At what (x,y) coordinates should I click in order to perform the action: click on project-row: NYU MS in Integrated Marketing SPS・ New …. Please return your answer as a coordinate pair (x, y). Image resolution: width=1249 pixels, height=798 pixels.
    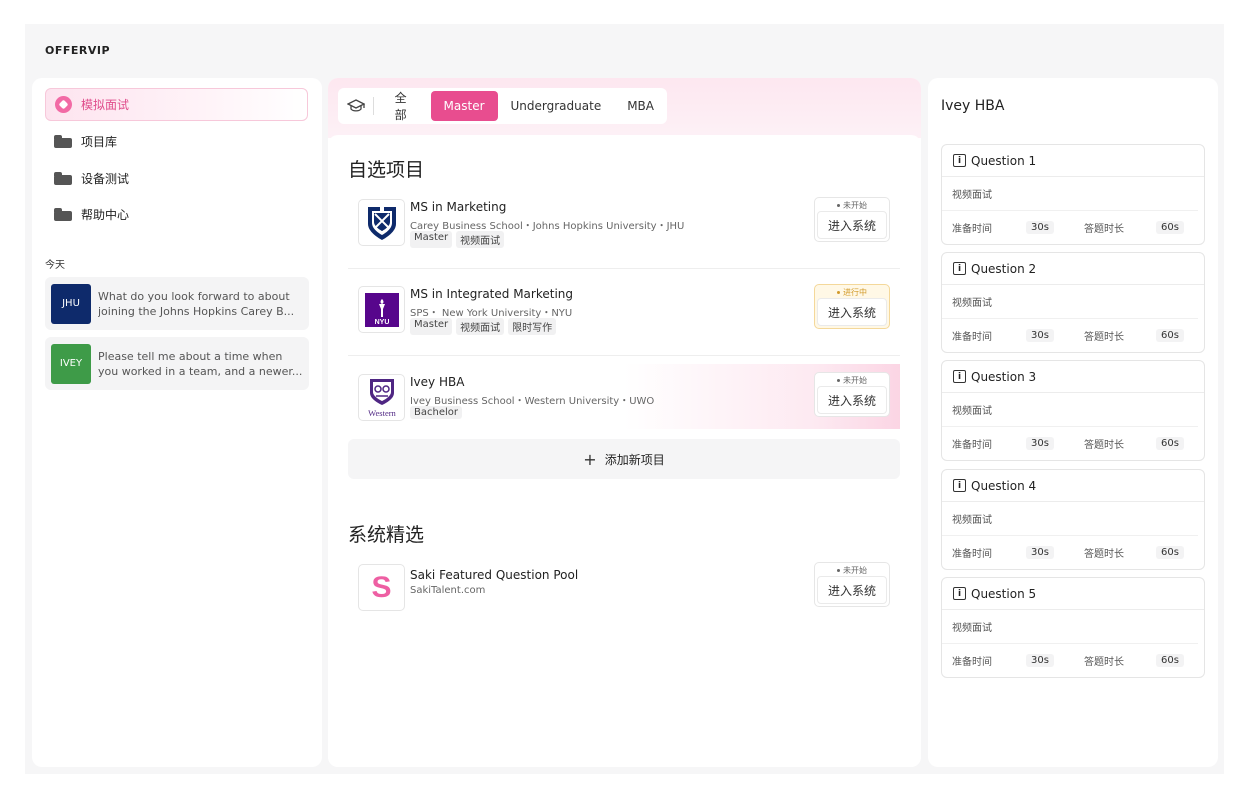
    Looking at the image, I should click on (624, 314).